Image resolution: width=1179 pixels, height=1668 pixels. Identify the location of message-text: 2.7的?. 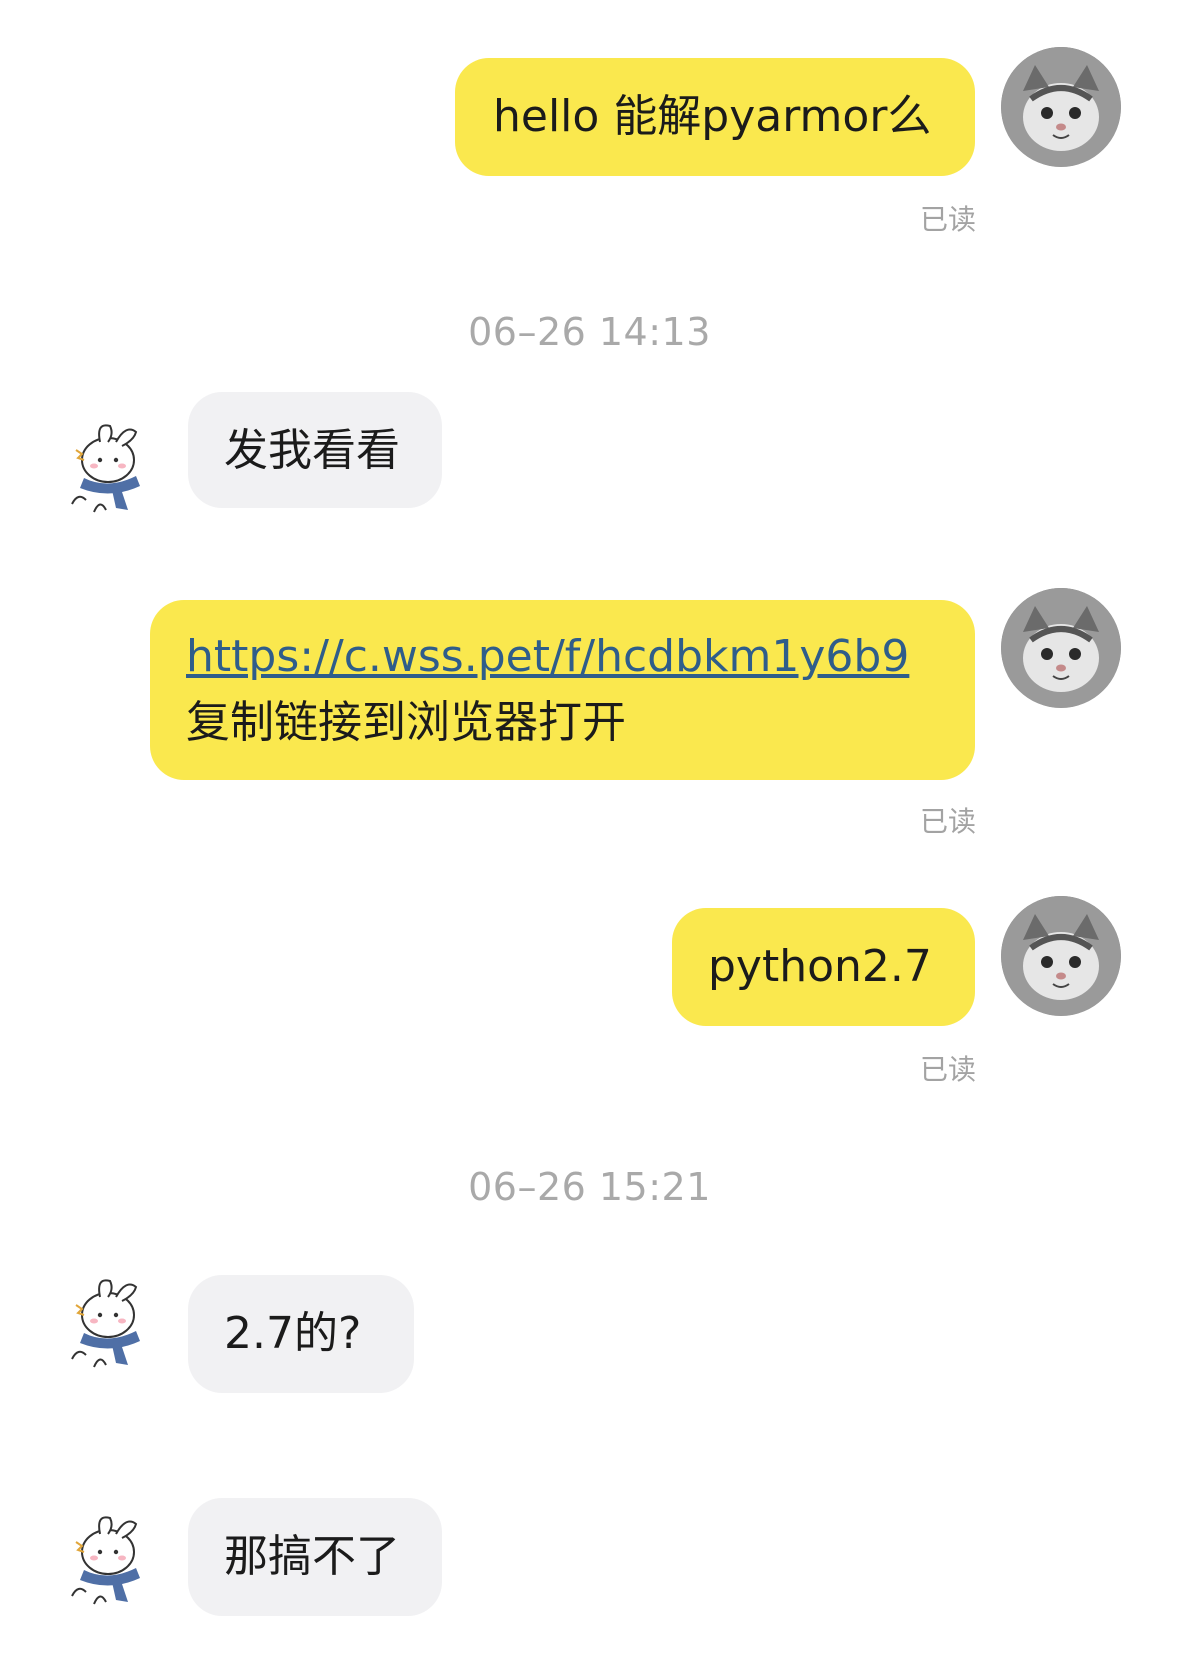
(293, 1333).